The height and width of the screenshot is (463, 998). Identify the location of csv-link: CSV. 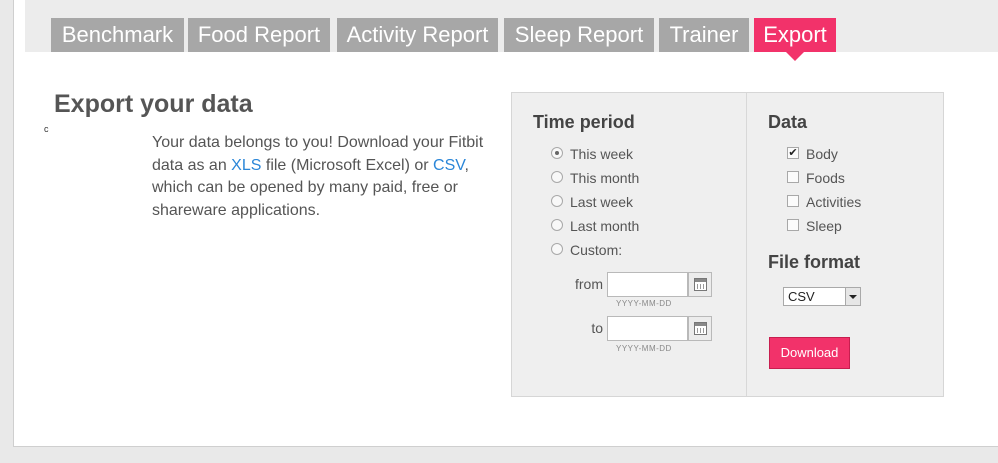
(448, 165).